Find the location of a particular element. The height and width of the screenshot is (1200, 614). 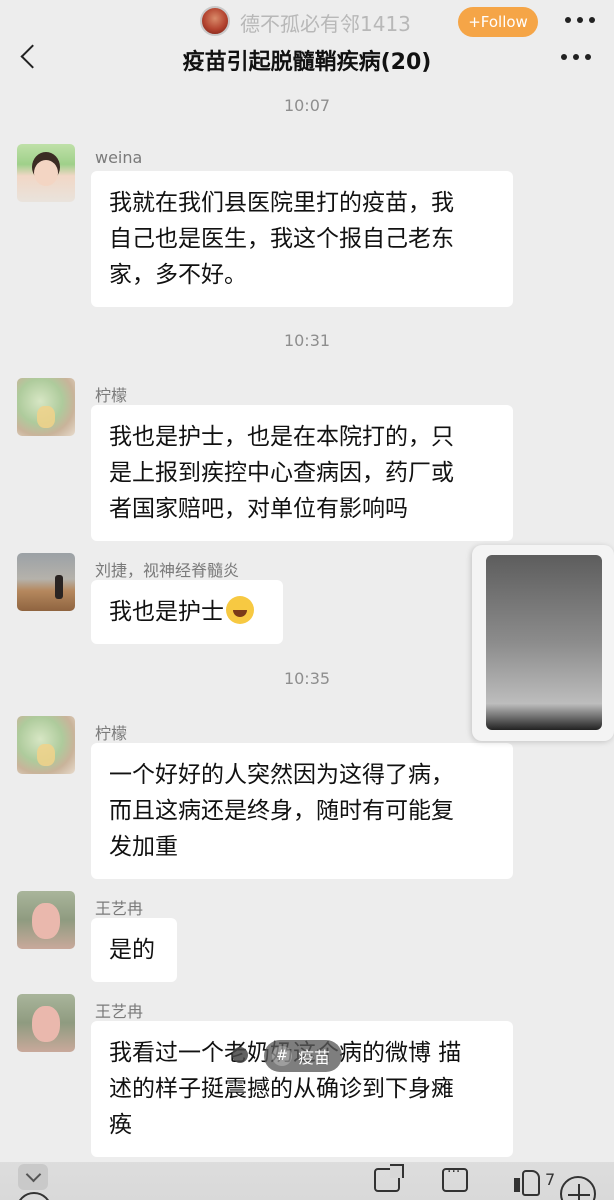

message-line: 我也是护士，也是在本院打的，只 is located at coordinates (281, 437).